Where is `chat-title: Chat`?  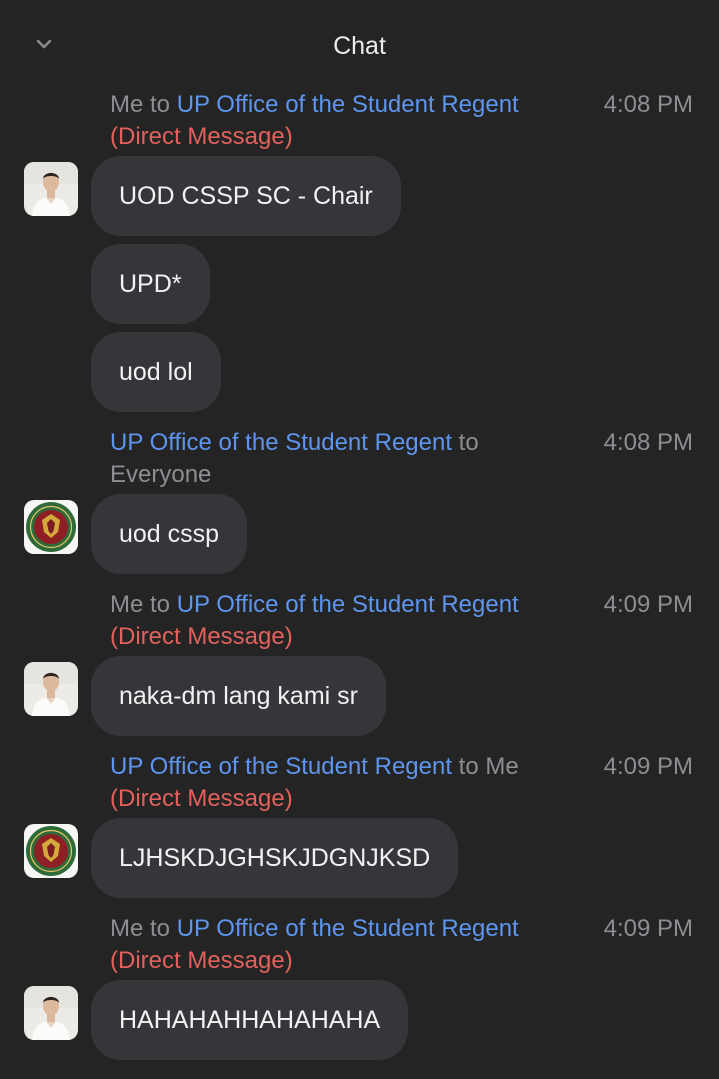
chat-title: Chat is located at coordinates (359, 46).